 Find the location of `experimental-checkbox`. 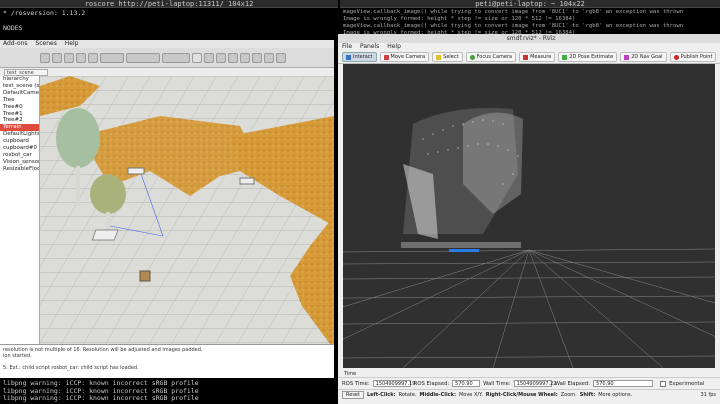

experimental-checkbox is located at coordinates (663, 383).